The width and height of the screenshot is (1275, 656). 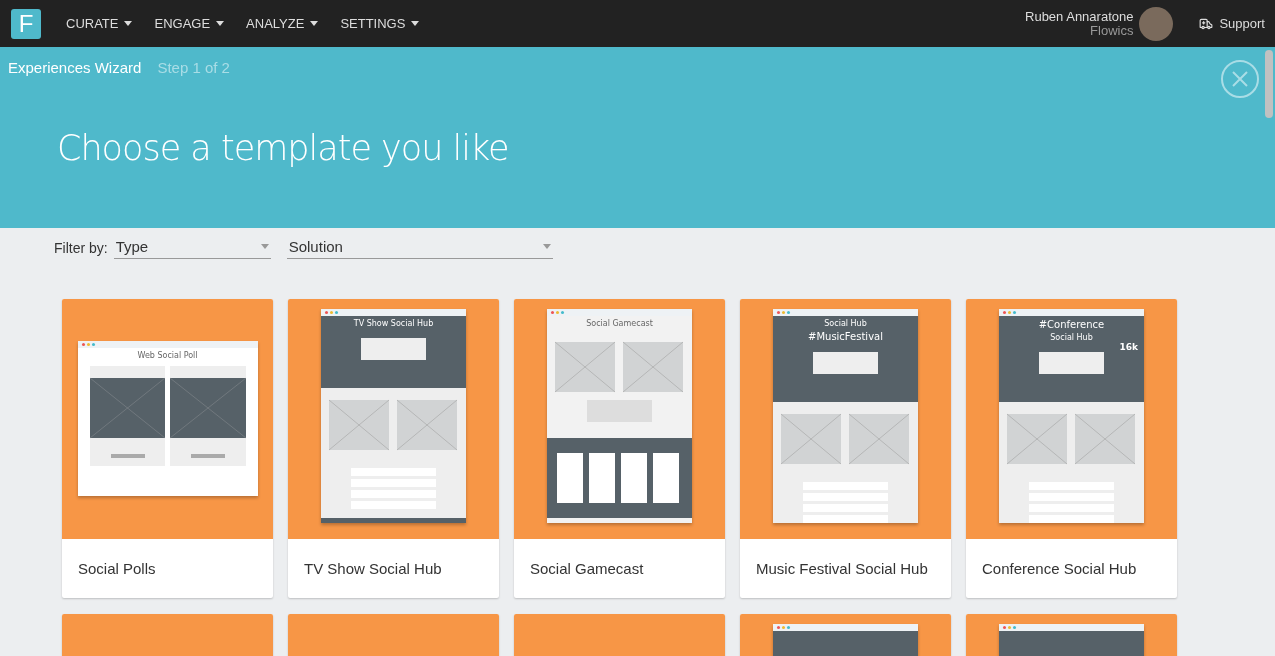 What do you see at coordinates (1232, 23) in the screenshot?
I see `support-link: Support` at bounding box center [1232, 23].